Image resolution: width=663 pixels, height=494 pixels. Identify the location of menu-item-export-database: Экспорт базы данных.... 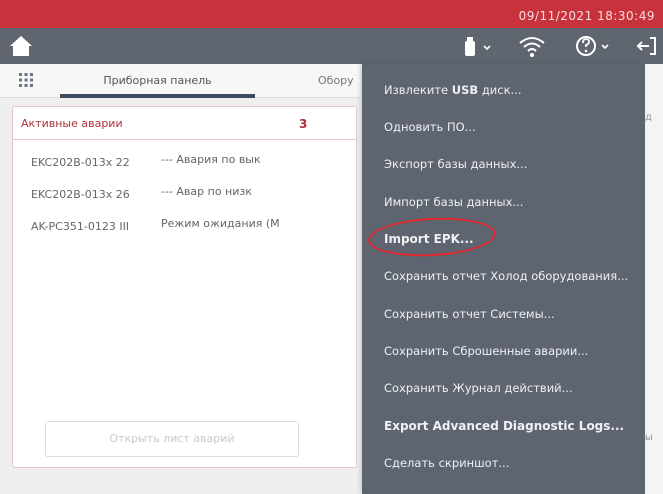
(503, 164).